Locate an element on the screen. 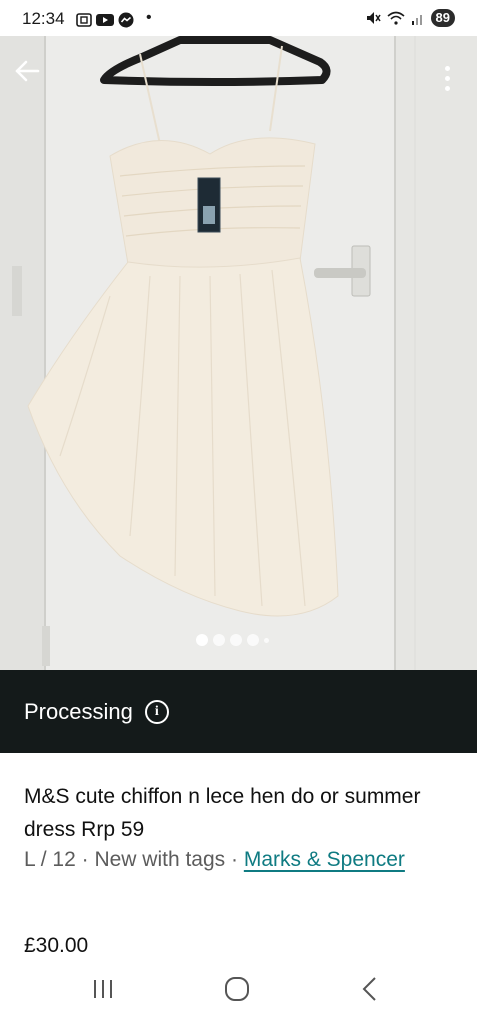  more-options-button is located at coordinates (447, 78).